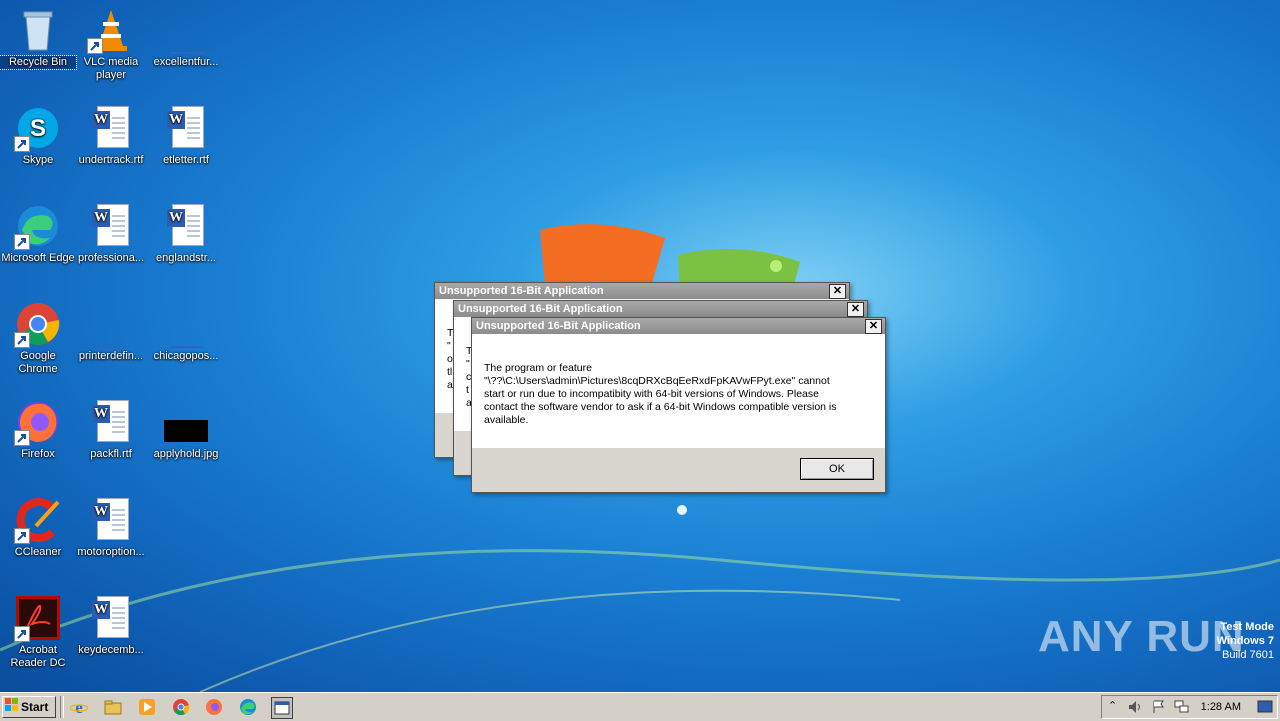 The width and height of the screenshot is (1280, 721). I want to click on desktop-icon-label: undertrack.rtf, so click(111, 160).